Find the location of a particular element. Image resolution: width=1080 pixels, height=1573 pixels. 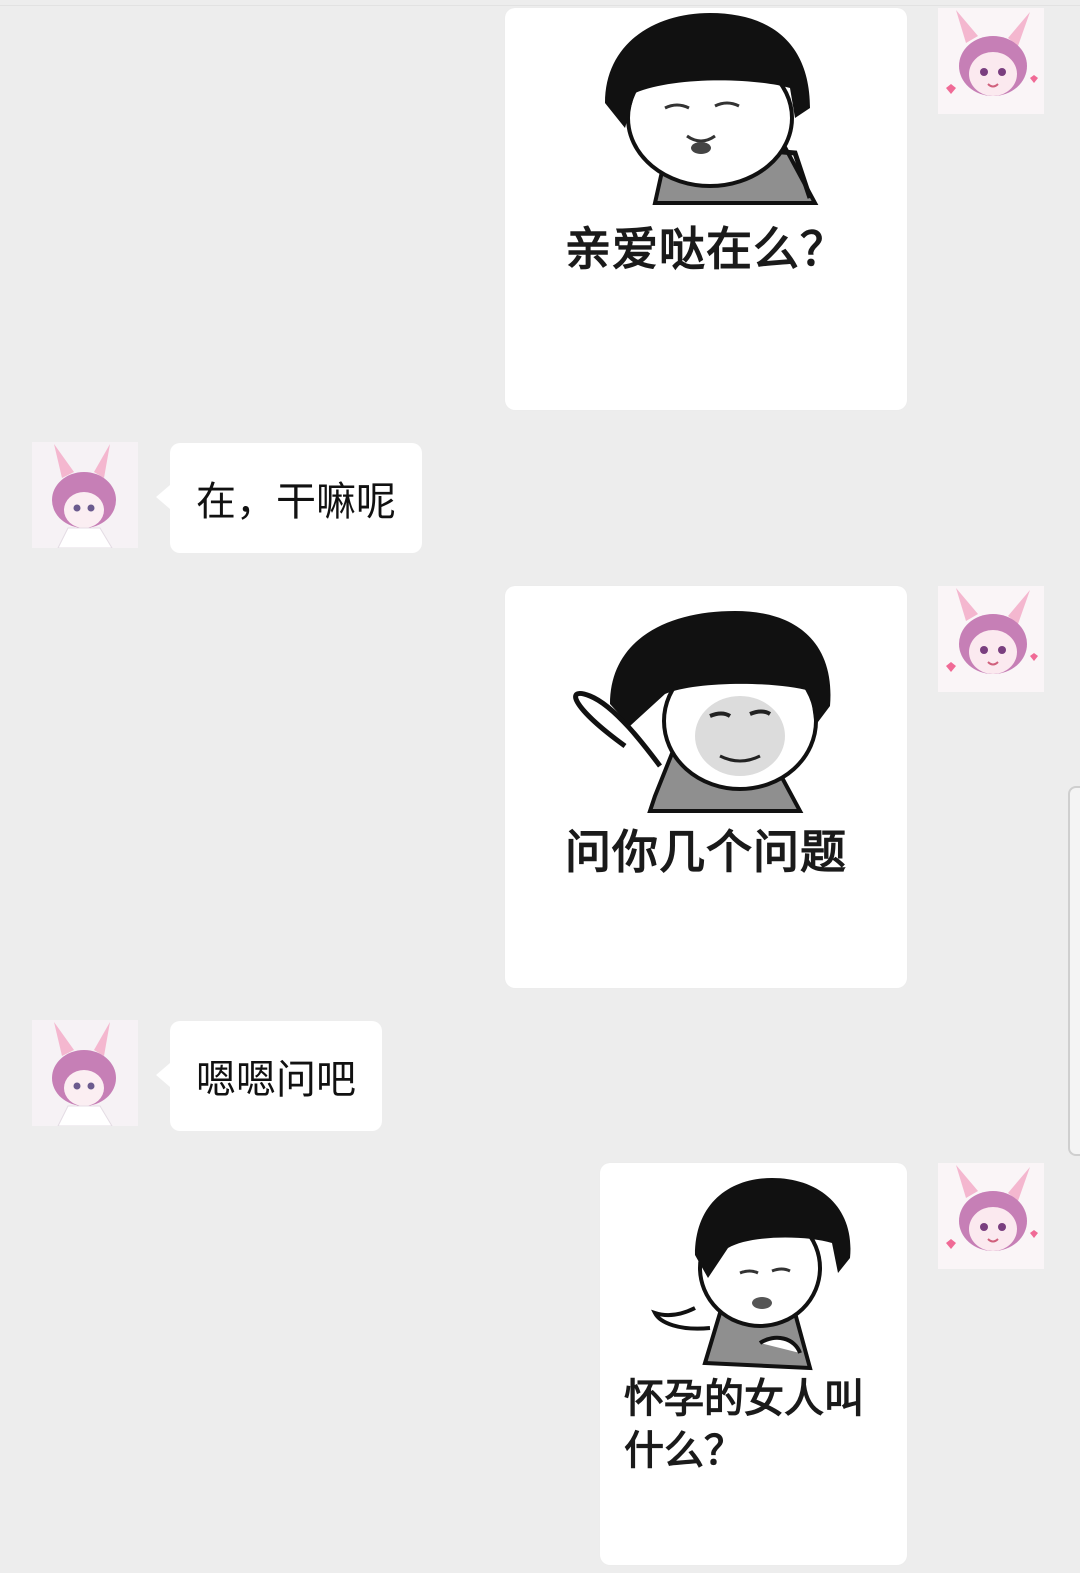

text-message-bubble: 在，干嘛呢 is located at coordinates (289, 498).